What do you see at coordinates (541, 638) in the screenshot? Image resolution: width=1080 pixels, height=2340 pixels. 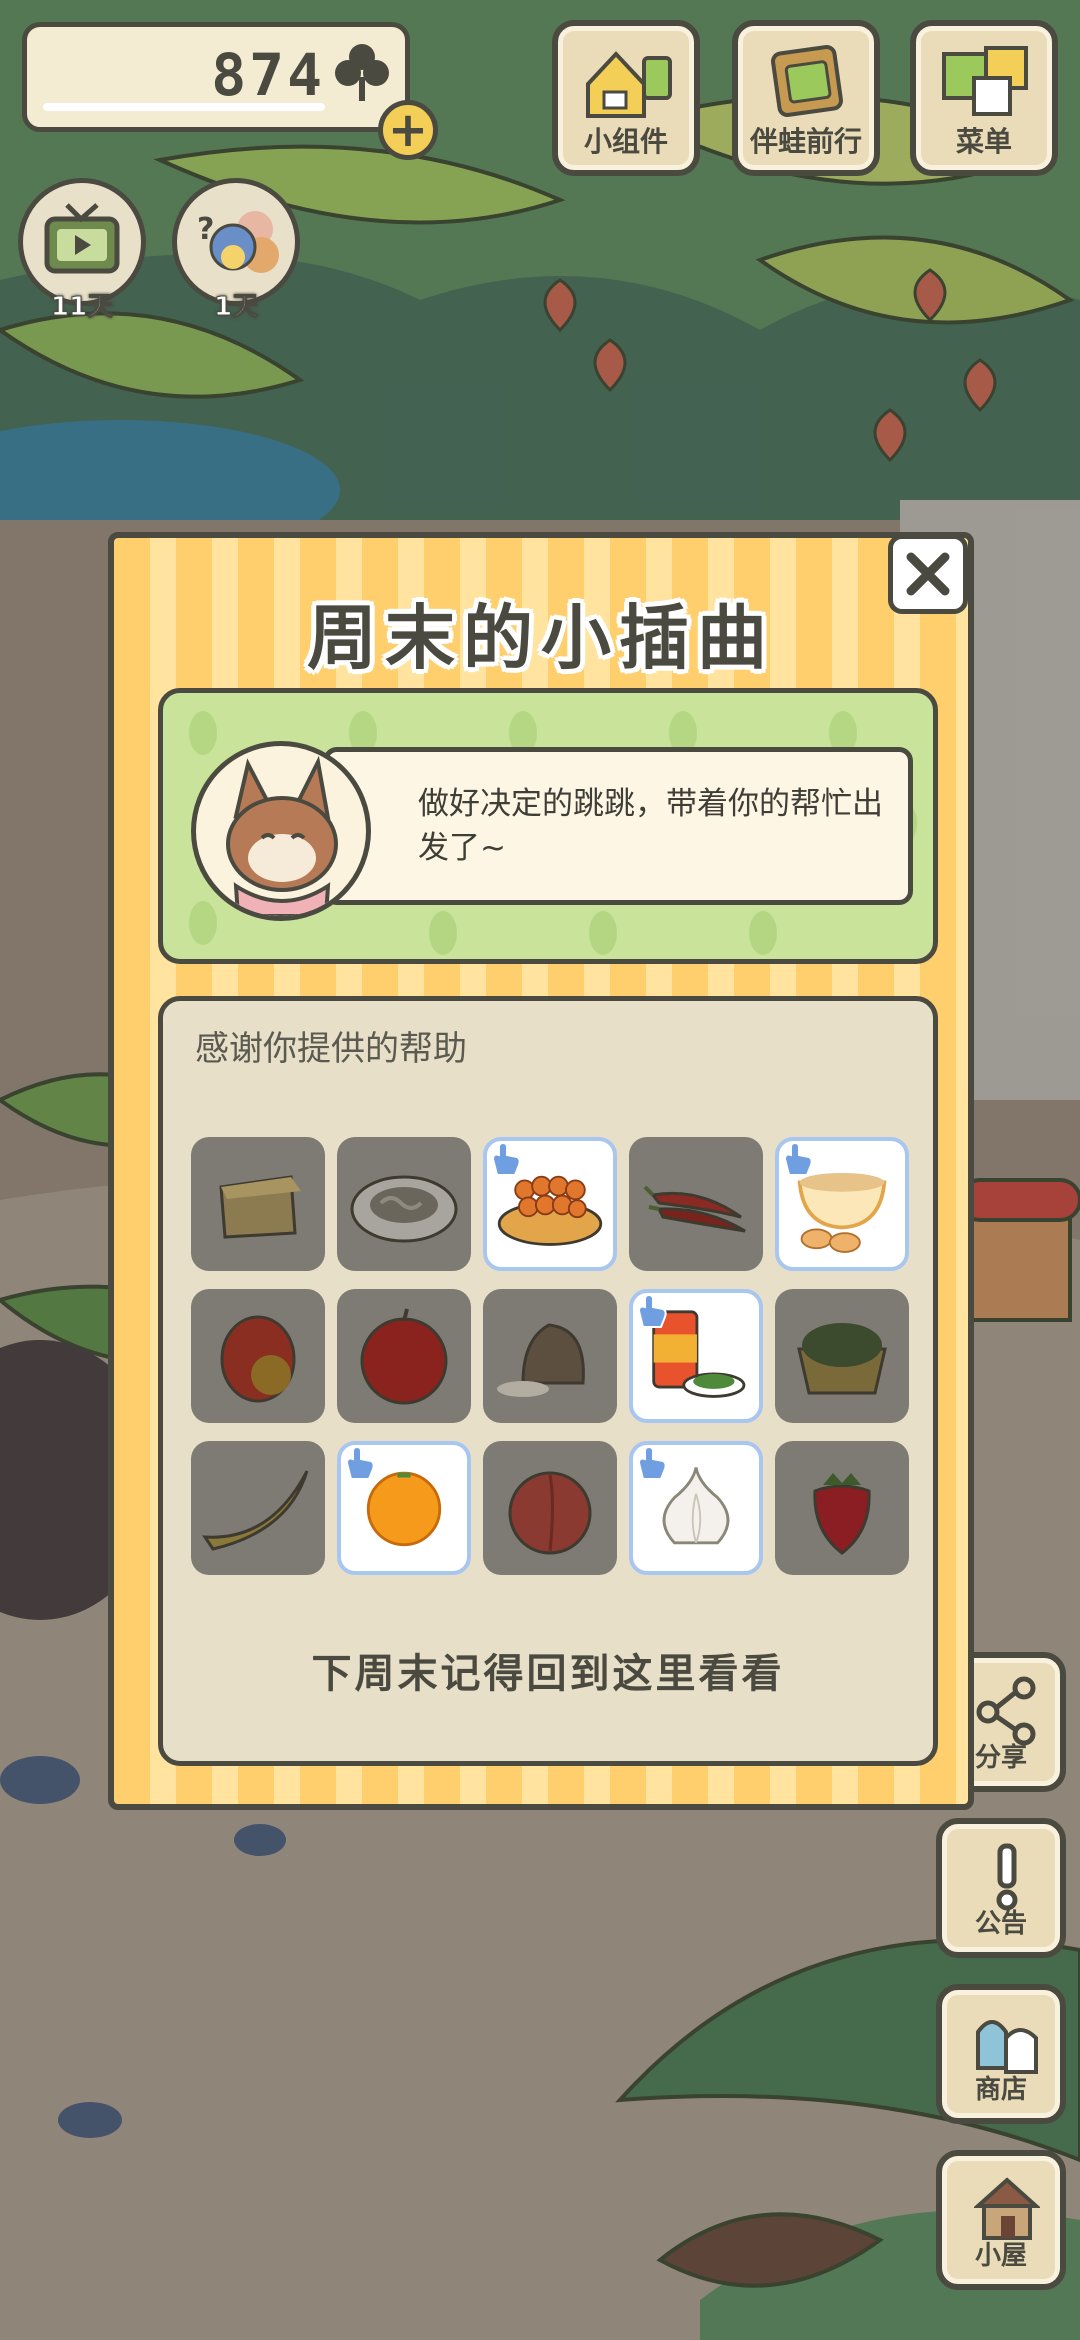 I see `dialog-title: 周末的小插曲` at bounding box center [541, 638].